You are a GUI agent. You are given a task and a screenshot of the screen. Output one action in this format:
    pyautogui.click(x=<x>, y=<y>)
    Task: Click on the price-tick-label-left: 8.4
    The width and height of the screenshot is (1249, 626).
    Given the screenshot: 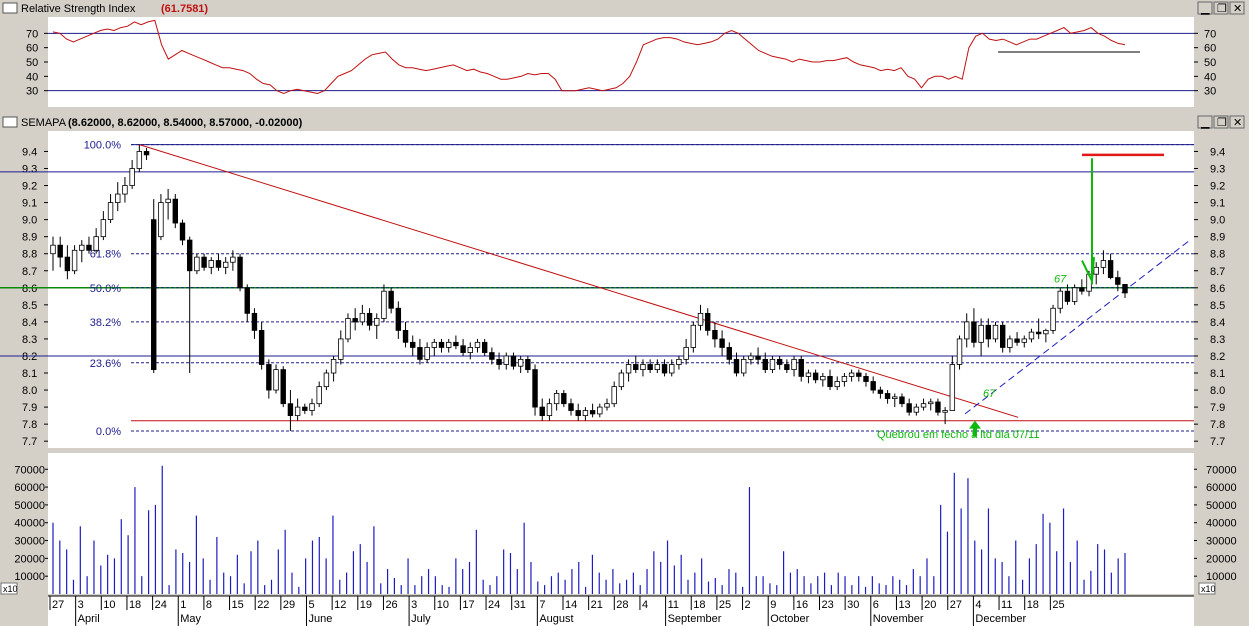 What is the action you would take?
    pyautogui.click(x=29, y=323)
    